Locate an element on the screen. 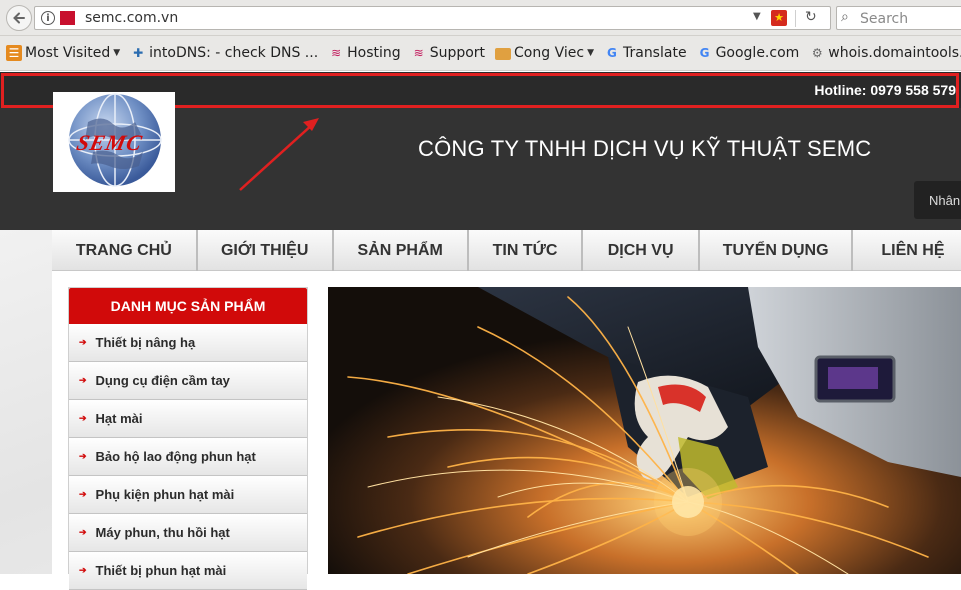 Image resolution: width=961 pixels, height=590 pixels. nav-item-home: TRANG CHỦ is located at coordinates (125, 250).